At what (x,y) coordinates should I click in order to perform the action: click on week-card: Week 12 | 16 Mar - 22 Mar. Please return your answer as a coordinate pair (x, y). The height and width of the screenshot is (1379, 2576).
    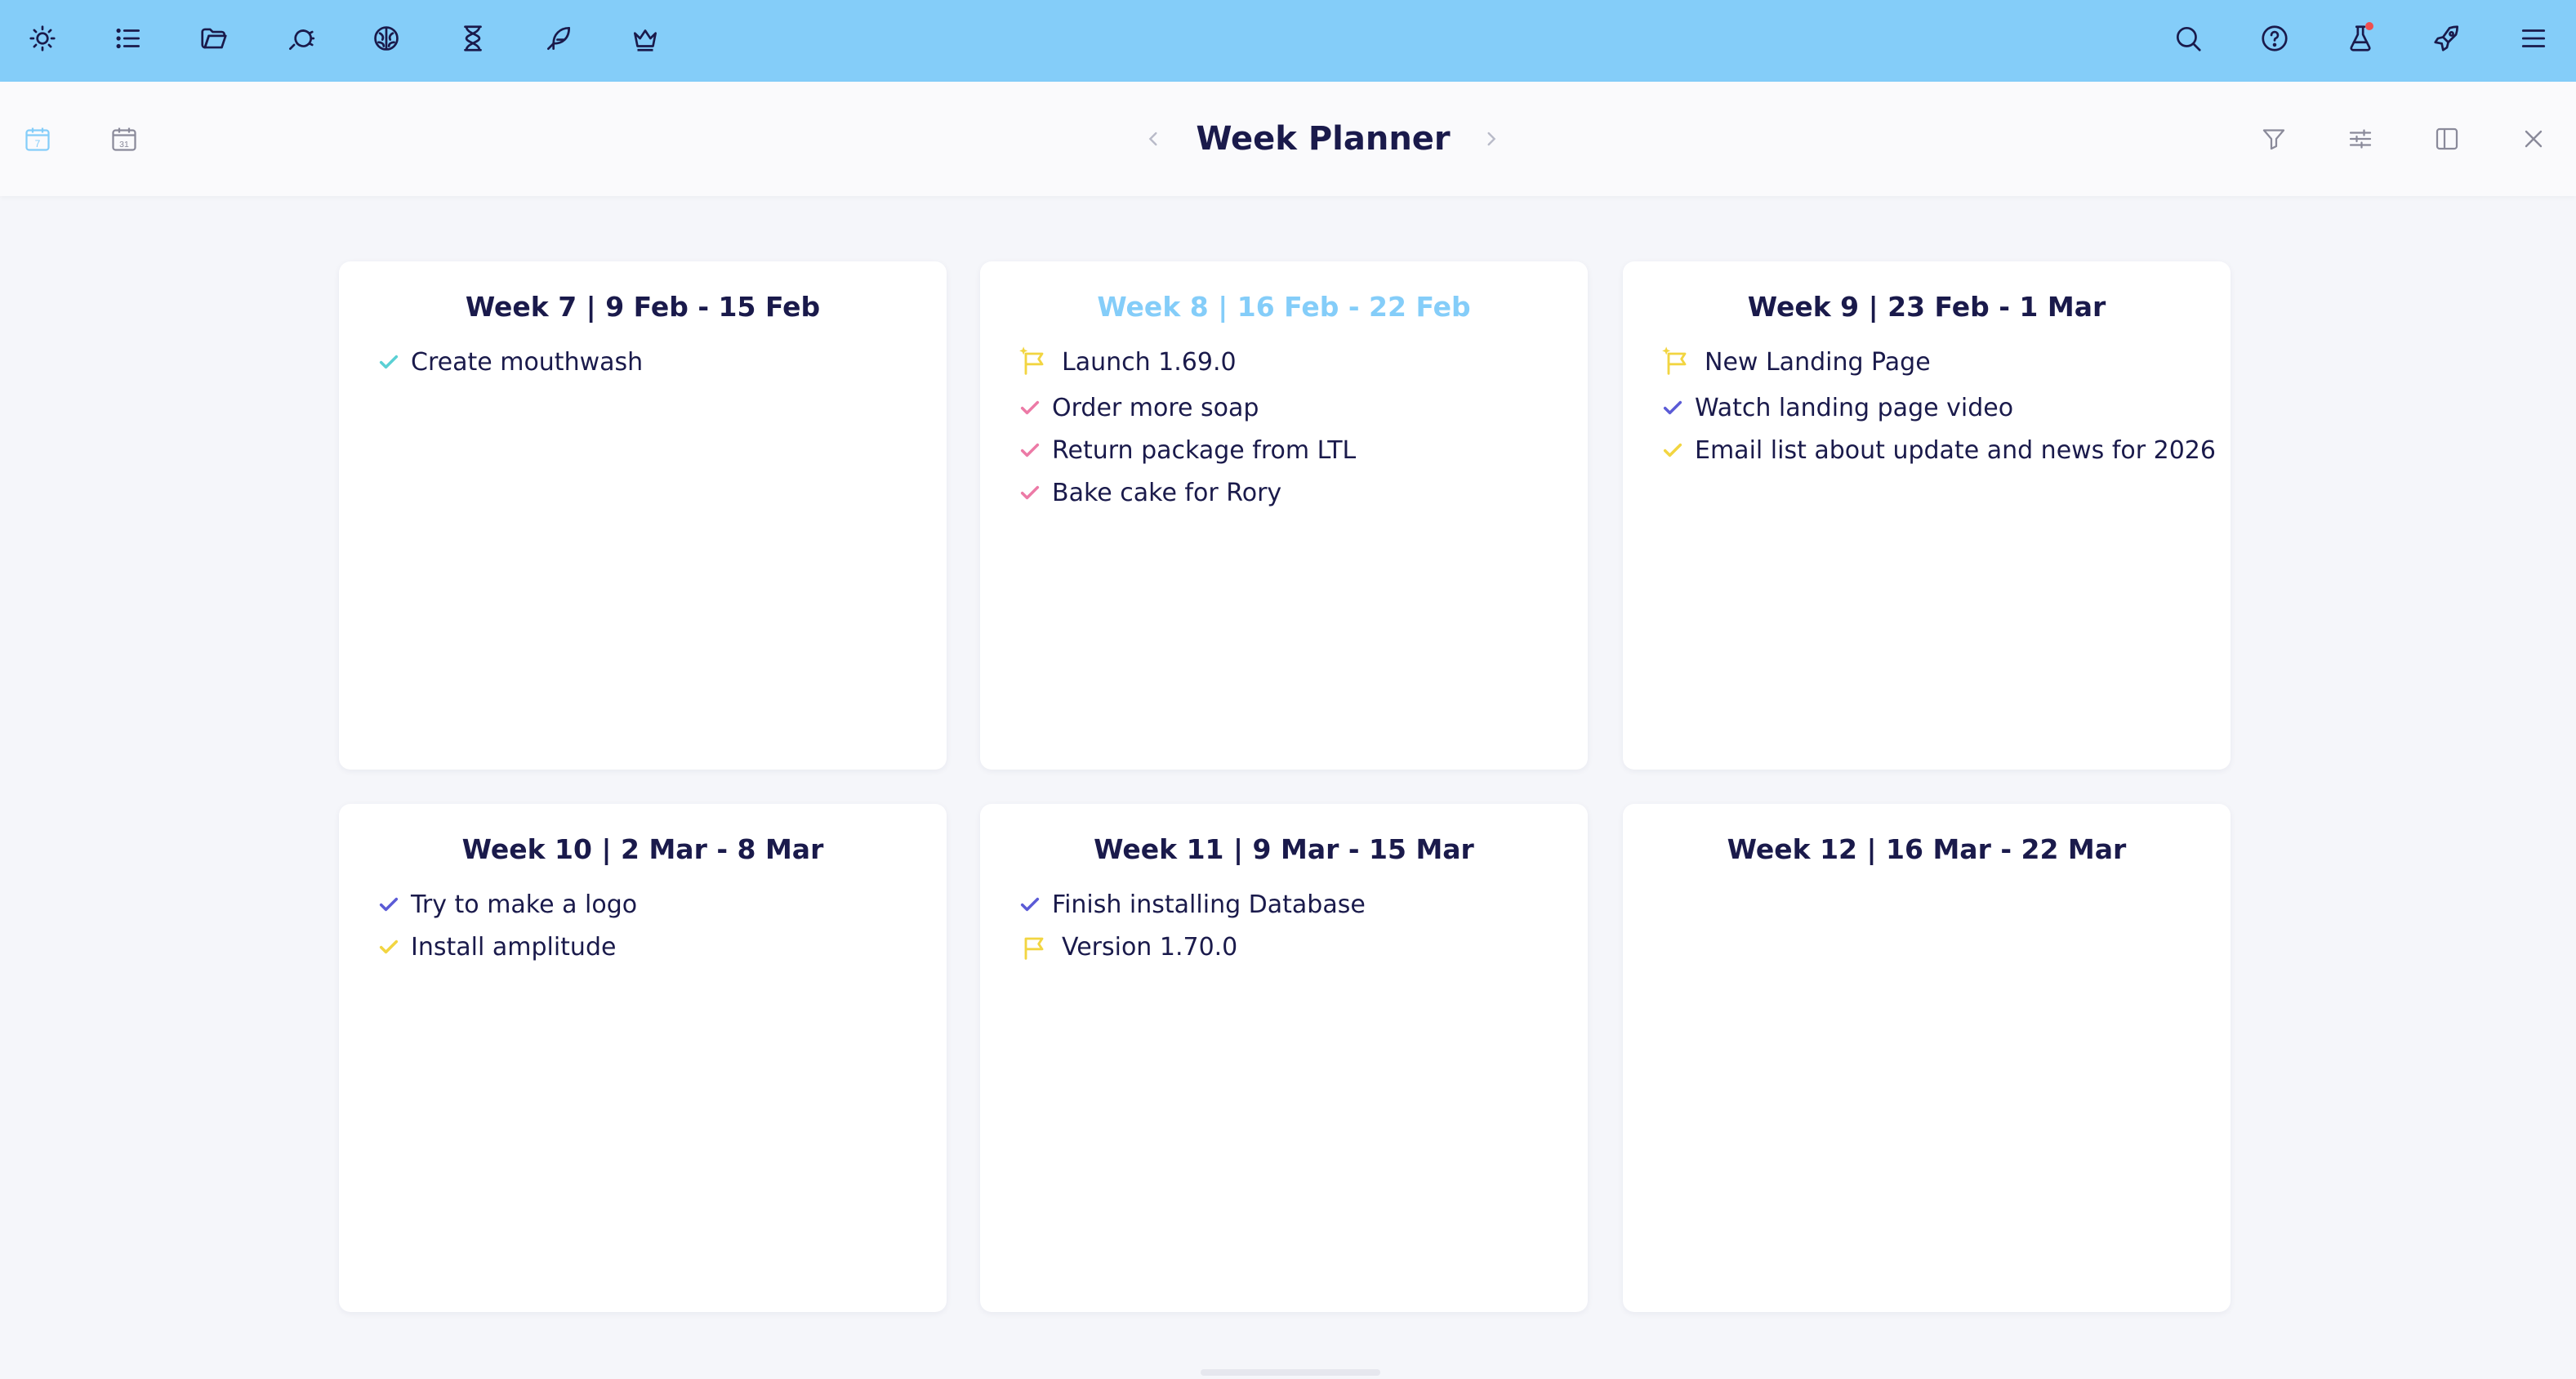
    Looking at the image, I should click on (1927, 1058).